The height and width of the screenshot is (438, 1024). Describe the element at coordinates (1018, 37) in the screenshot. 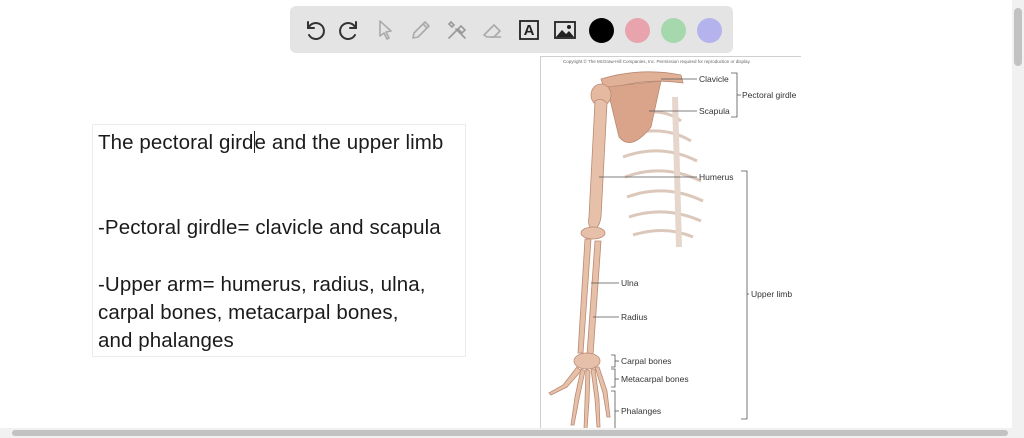

I see `vertical-scroll-thumb` at that location.